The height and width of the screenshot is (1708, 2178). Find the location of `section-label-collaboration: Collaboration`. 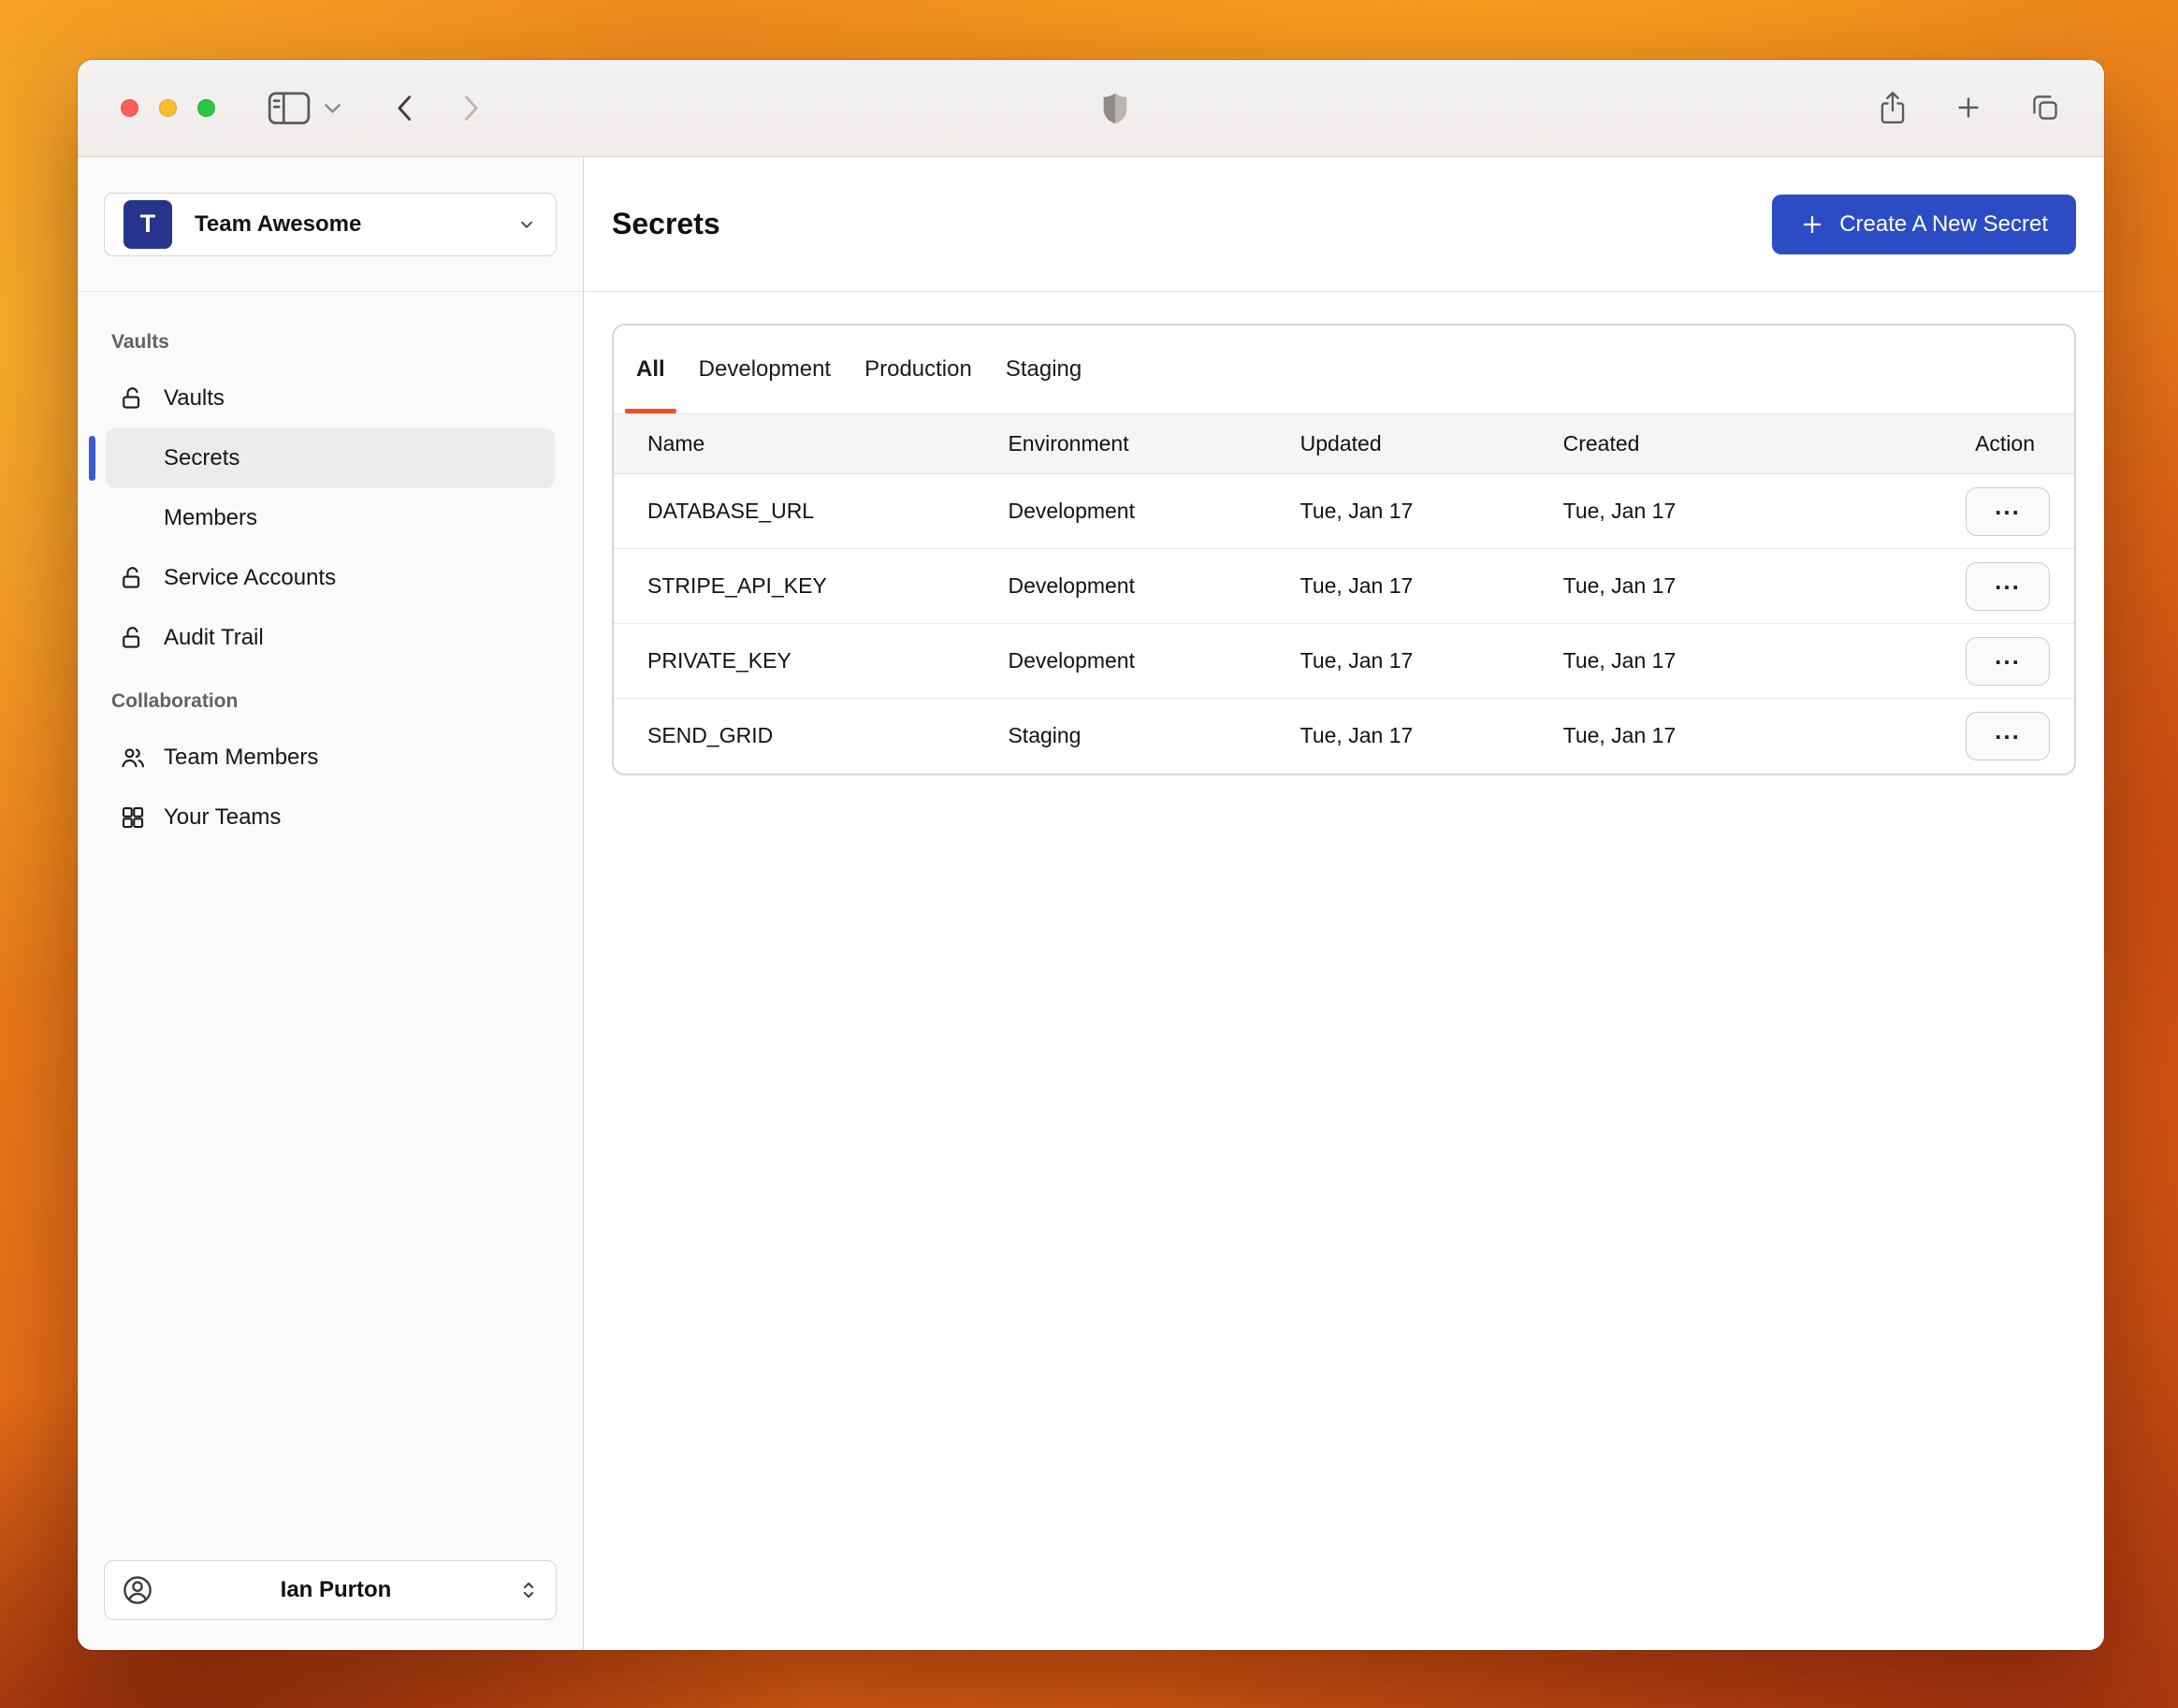

section-label-collaboration: Collaboration is located at coordinates (175, 701).